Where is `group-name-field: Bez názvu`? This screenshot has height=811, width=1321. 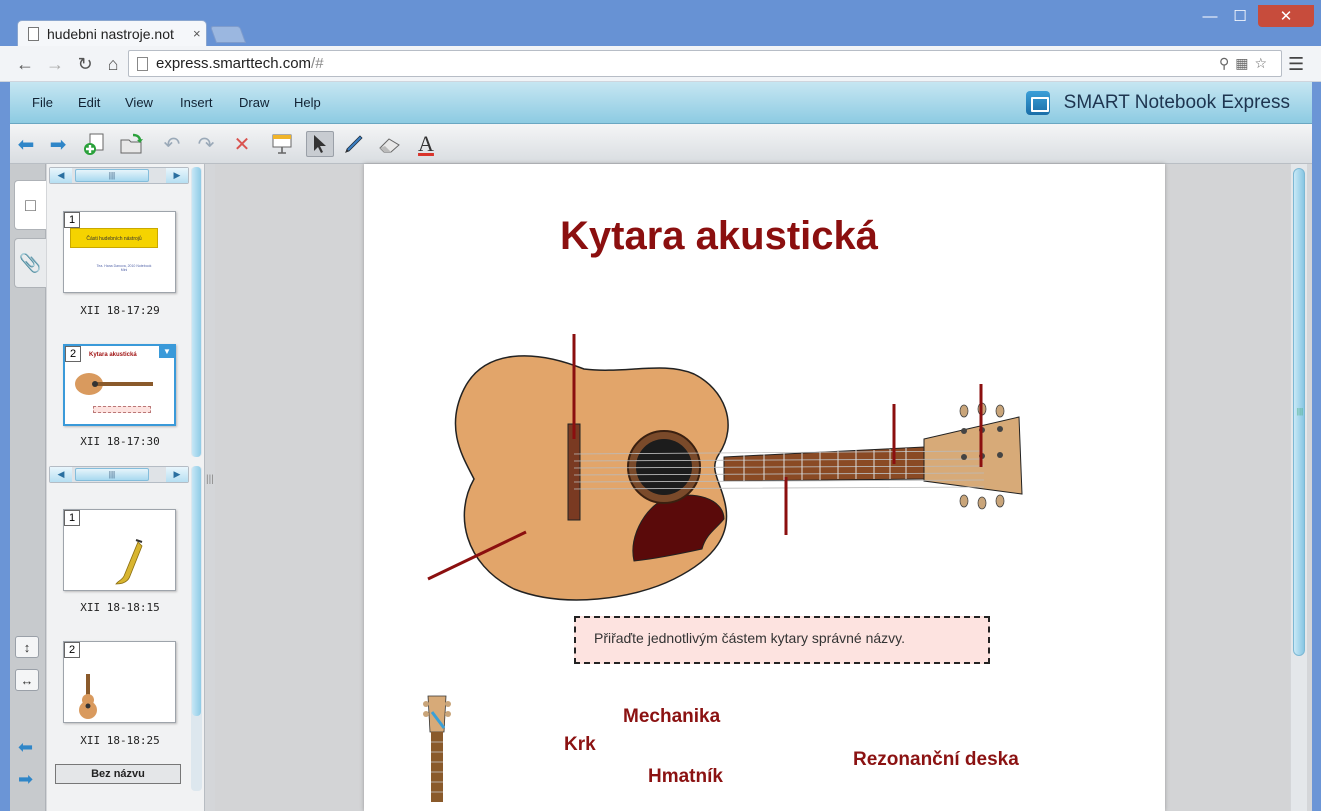 group-name-field: Bez názvu is located at coordinates (118, 774).